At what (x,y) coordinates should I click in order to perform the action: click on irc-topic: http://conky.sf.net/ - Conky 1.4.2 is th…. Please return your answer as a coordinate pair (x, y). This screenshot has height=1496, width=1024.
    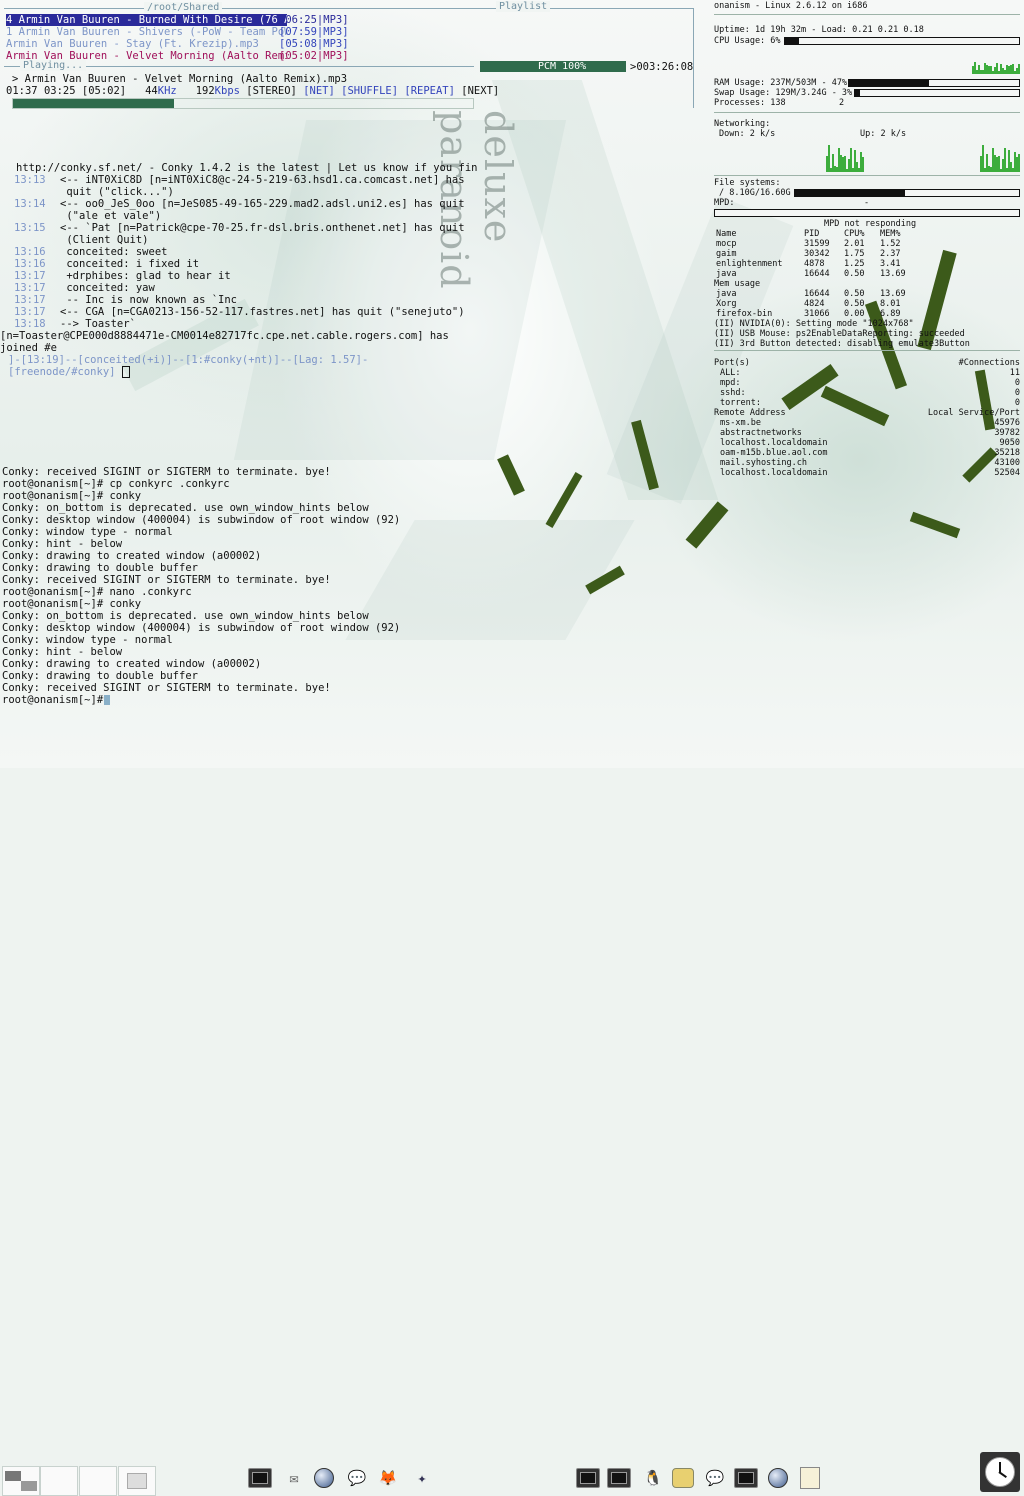
    Looking at the image, I should click on (247, 168).